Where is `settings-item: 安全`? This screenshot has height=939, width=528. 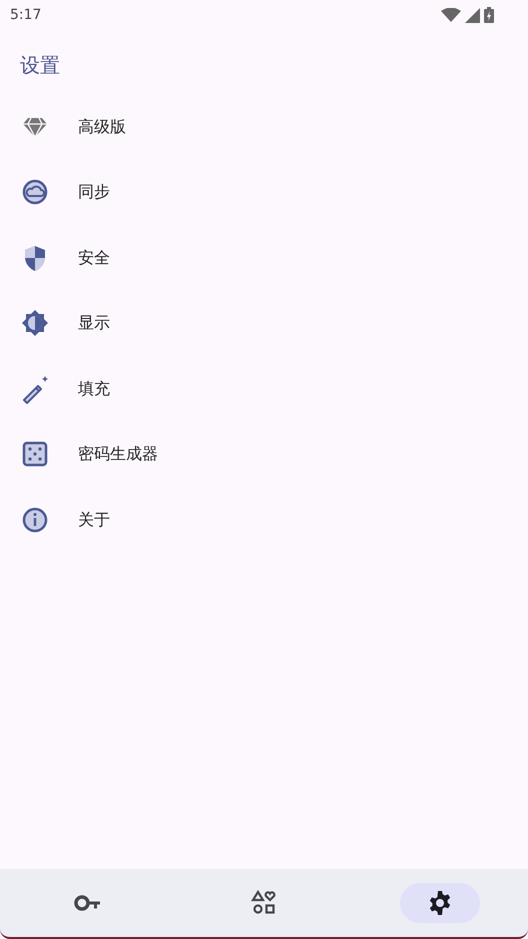 settings-item: 安全 is located at coordinates (264, 257).